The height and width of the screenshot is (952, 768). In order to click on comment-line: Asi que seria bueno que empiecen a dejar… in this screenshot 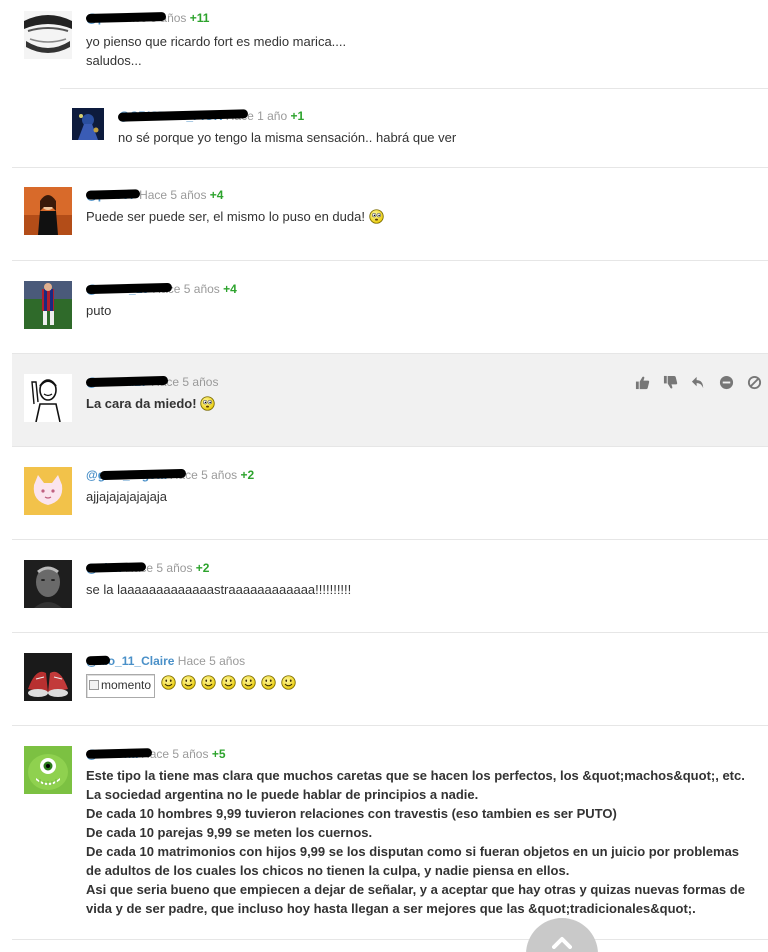, I will do `click(415, 889)`.